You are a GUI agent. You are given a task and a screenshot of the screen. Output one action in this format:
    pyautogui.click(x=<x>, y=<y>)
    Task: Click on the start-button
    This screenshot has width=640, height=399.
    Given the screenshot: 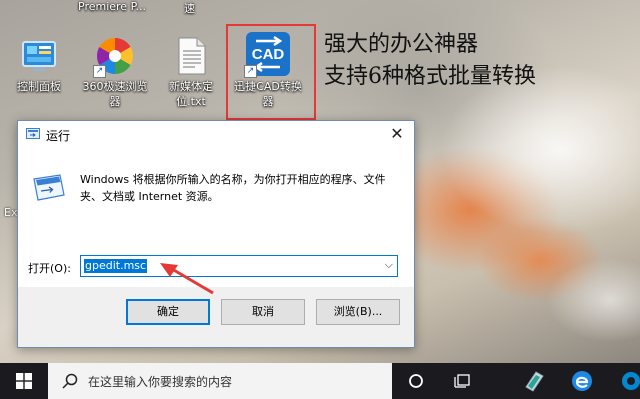 What is the action you would take?
    pyautogui.click(x=24, y=381)
    